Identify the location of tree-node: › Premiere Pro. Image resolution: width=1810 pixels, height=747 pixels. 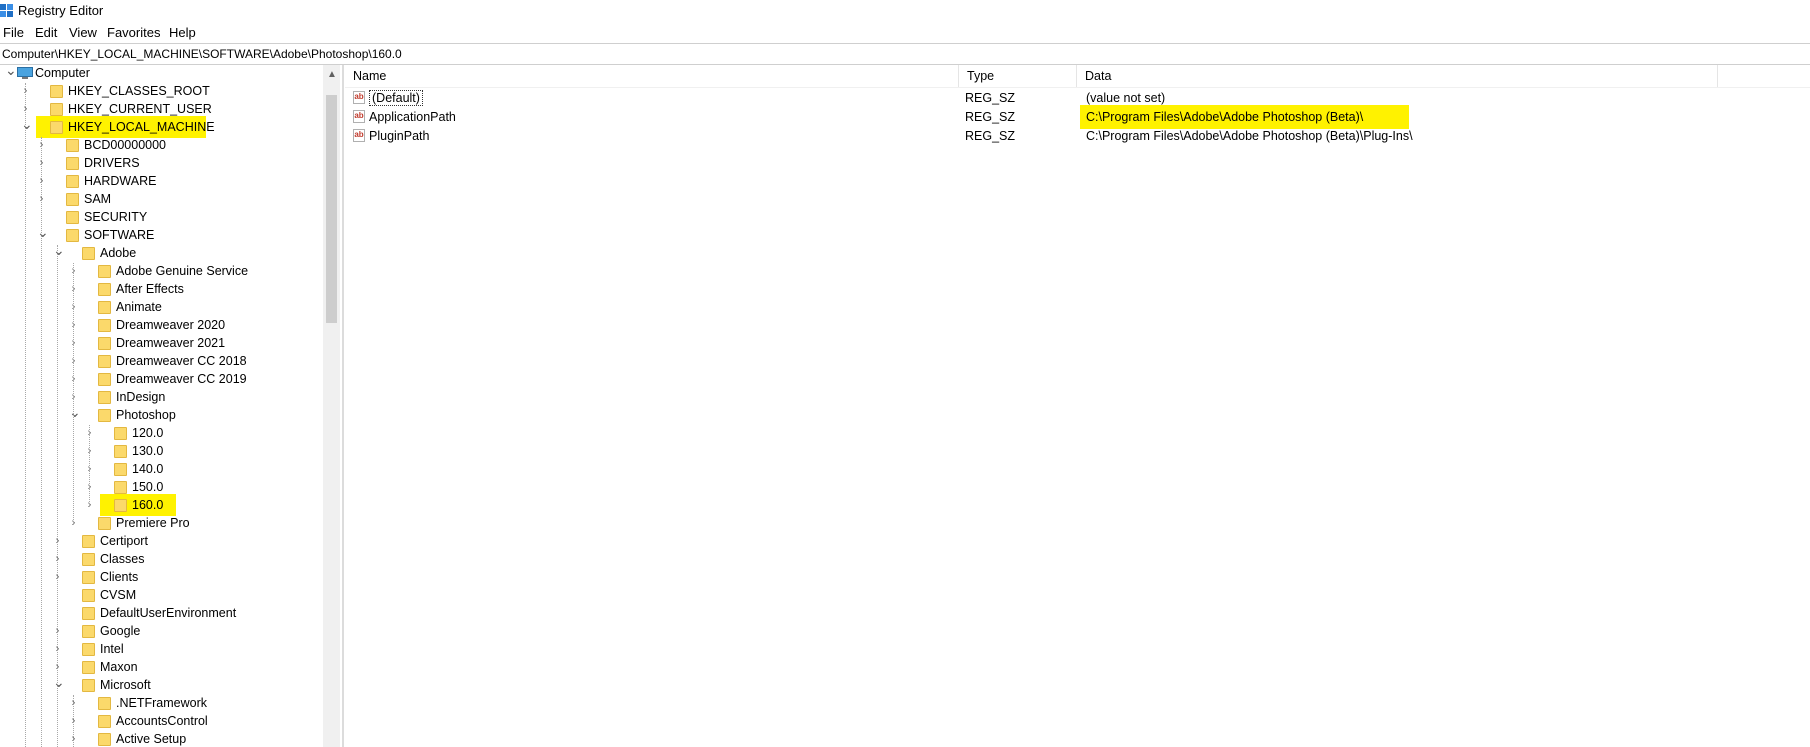
(161, 524).